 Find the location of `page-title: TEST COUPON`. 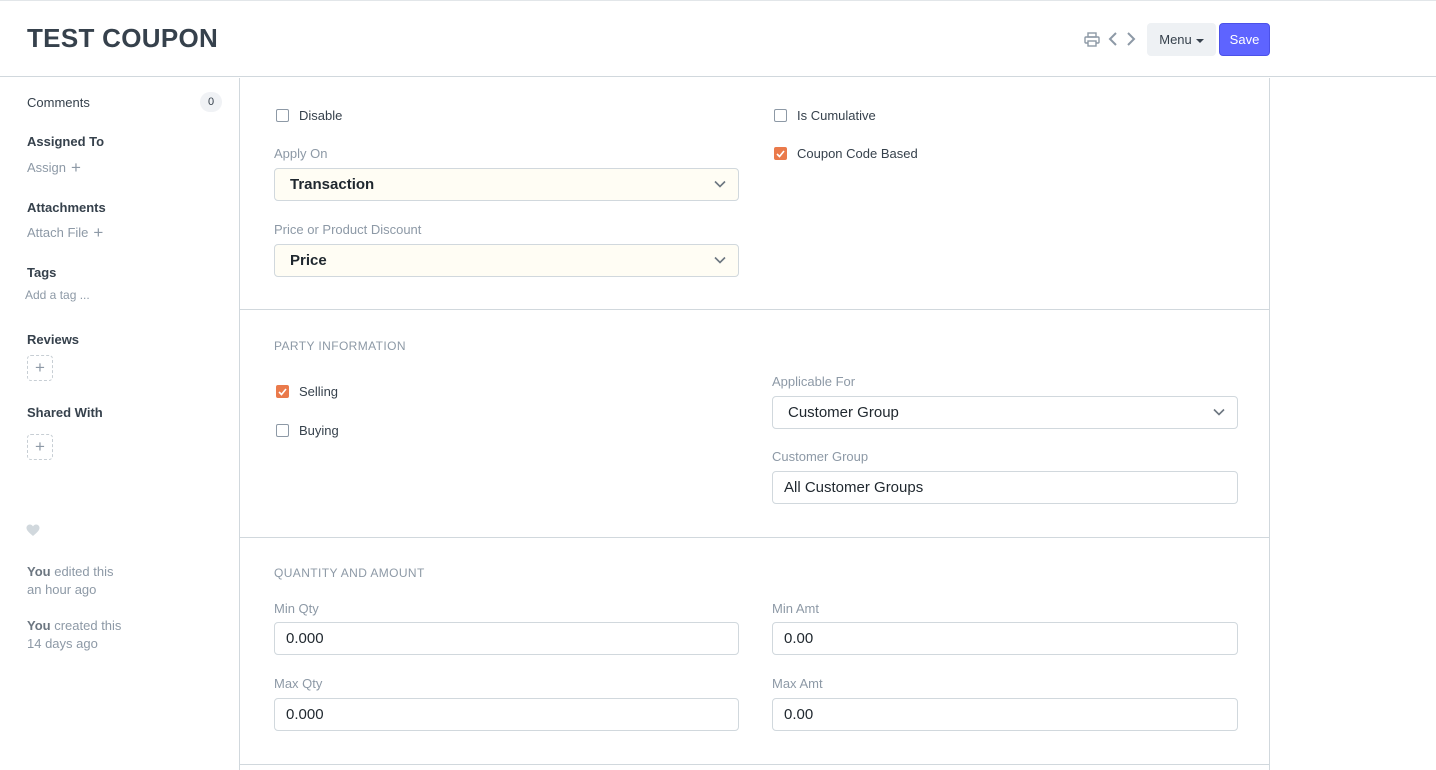

page-title: TEST COUPON is located at coordinates (123, 38).